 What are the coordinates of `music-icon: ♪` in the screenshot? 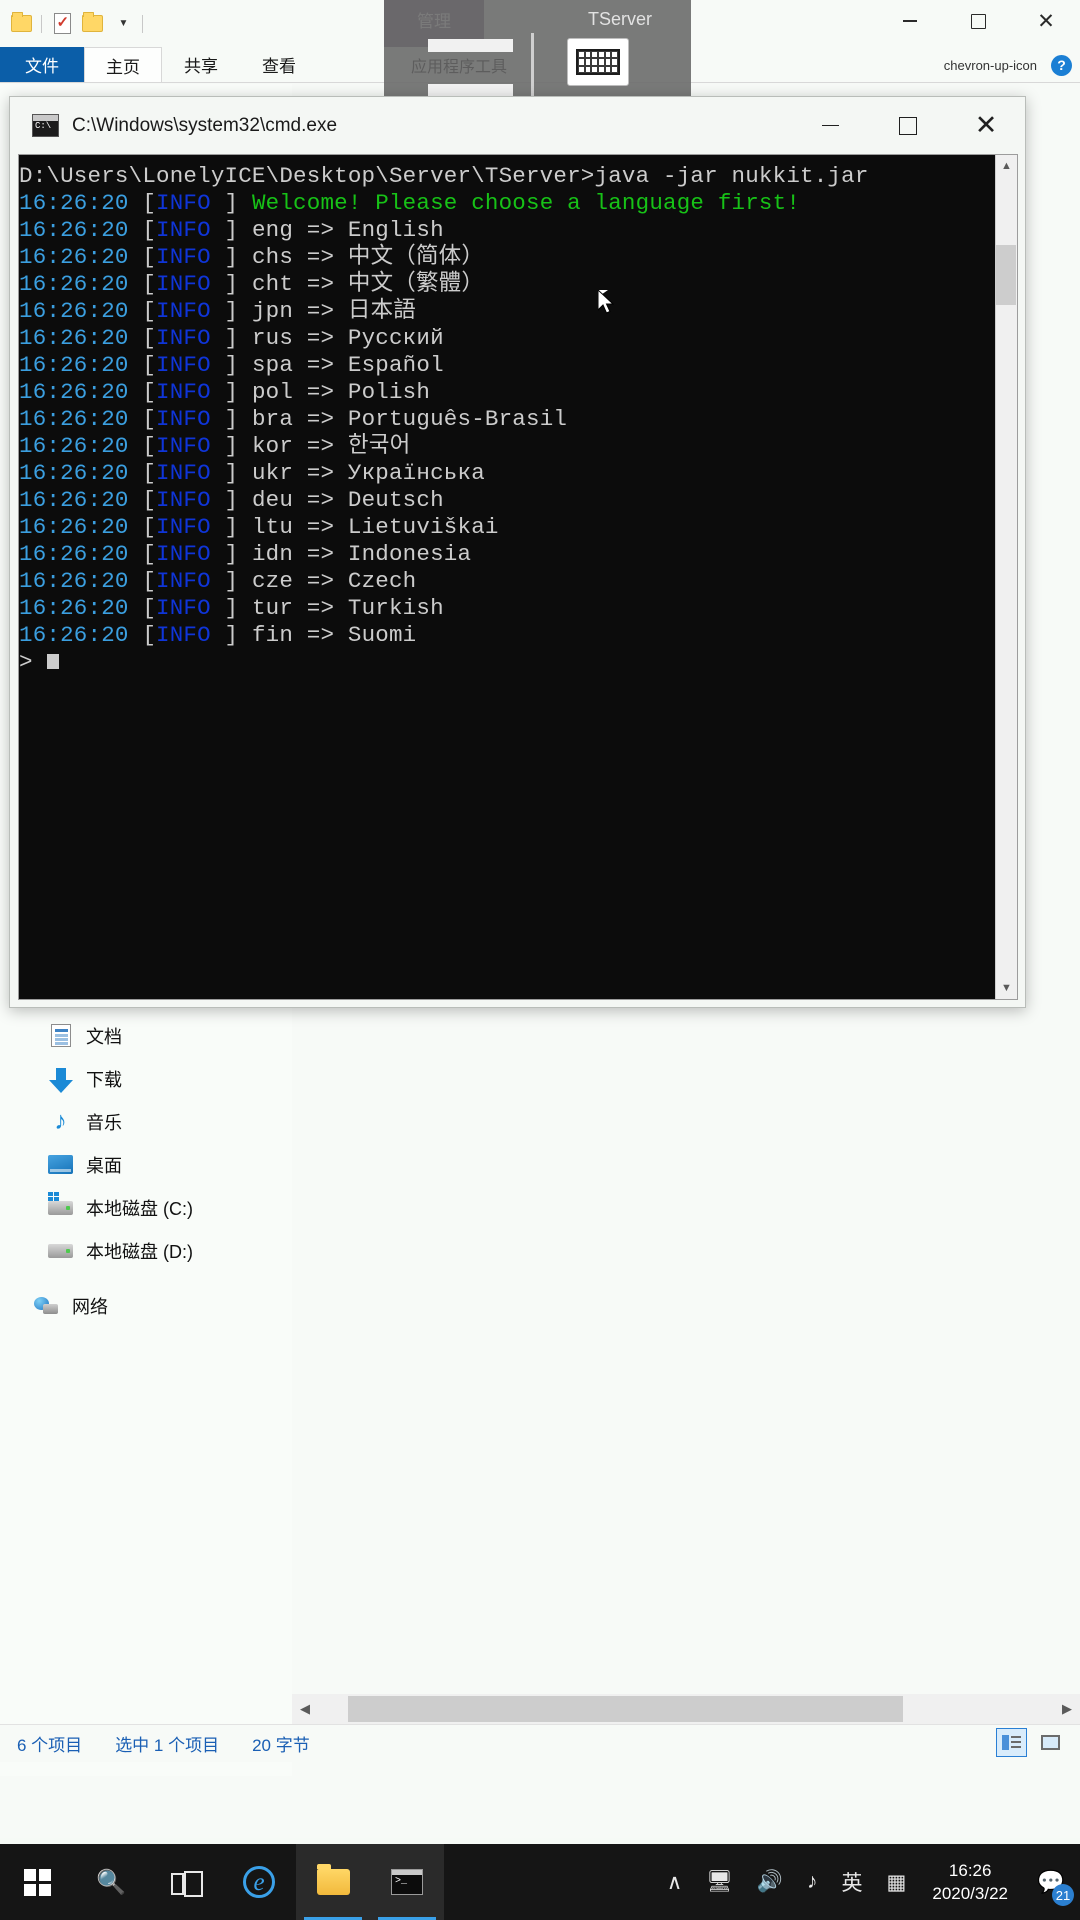 It's located at (60, 1121).